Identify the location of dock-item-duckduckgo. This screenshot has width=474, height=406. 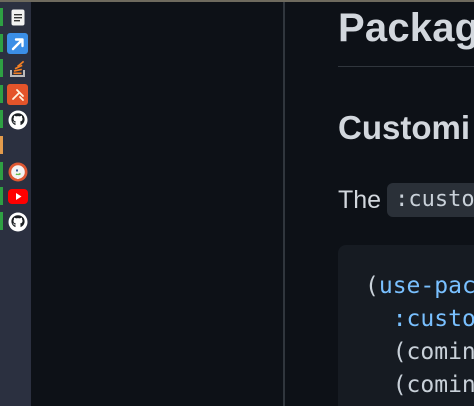
(15, 171).